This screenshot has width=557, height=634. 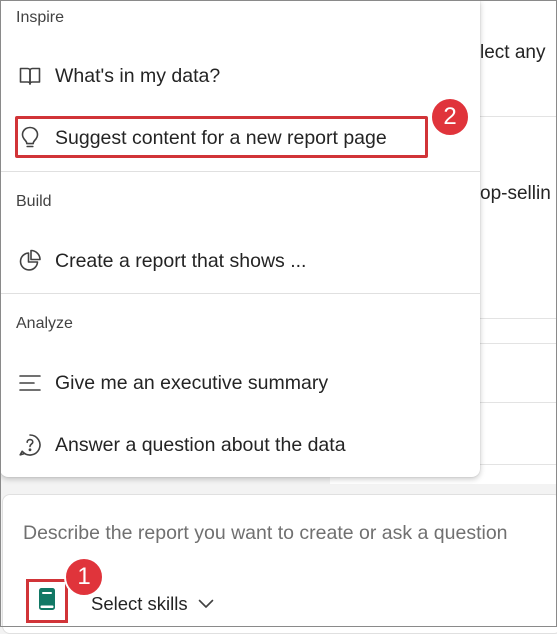 I want to click on callout-highlight-box, so click(x=221, y=137).